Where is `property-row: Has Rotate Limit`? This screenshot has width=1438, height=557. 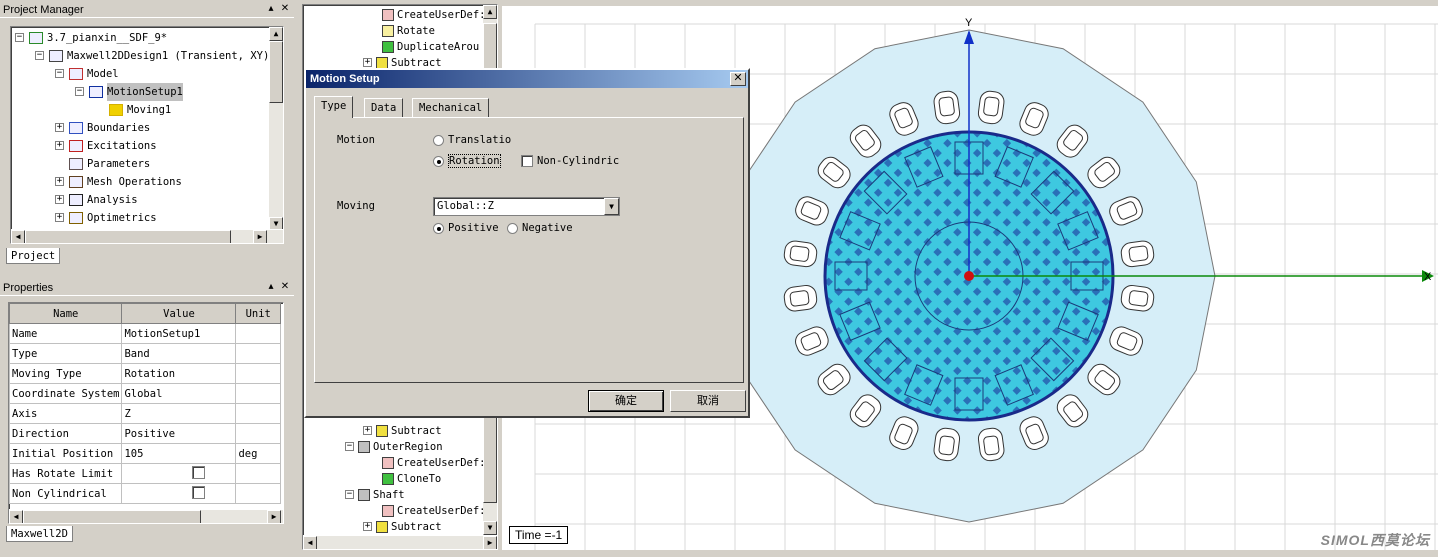
property-row: Has Rotate Limit is located at coordinates (145, 473).